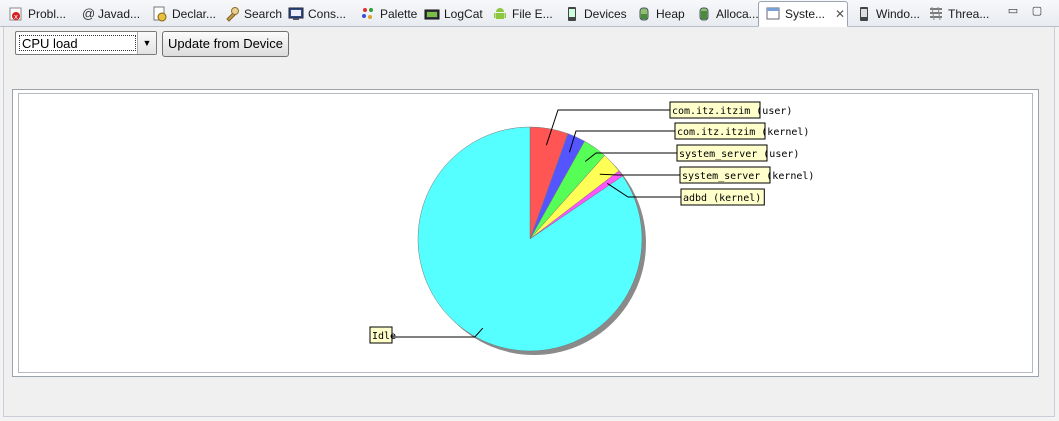 The height and width of the screenshot is (421, 1059). I want to click on update-from-device-button: Update from Device, so click(225, 44).